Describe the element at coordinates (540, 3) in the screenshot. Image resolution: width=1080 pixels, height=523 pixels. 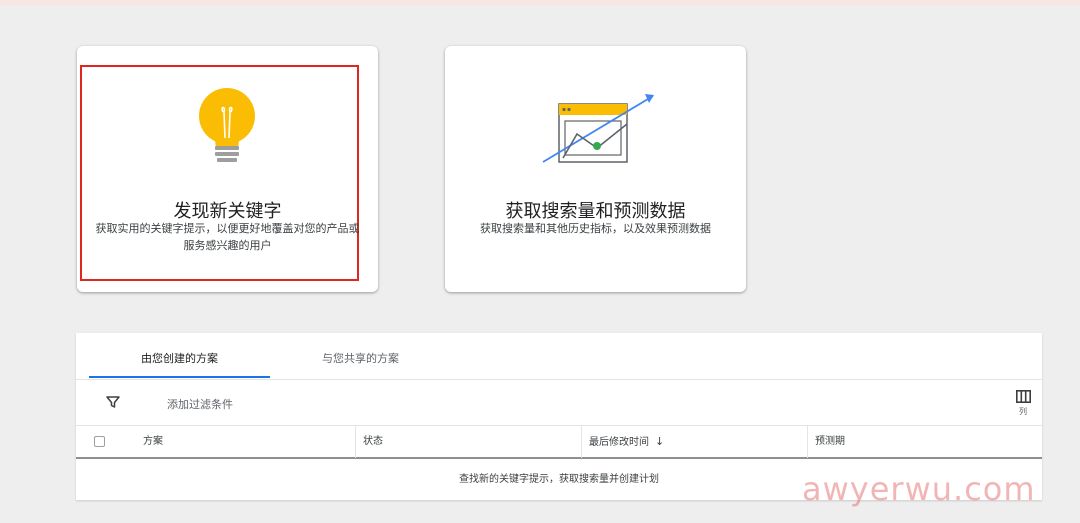
I see `top-strip` at that location.